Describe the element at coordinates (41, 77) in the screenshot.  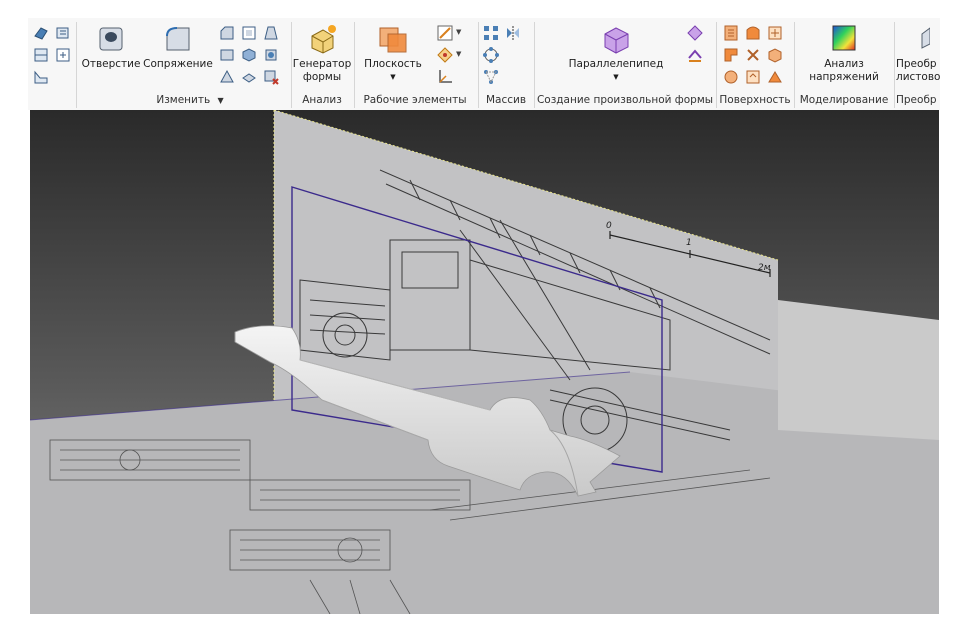
I see `rib-icon` at that location.